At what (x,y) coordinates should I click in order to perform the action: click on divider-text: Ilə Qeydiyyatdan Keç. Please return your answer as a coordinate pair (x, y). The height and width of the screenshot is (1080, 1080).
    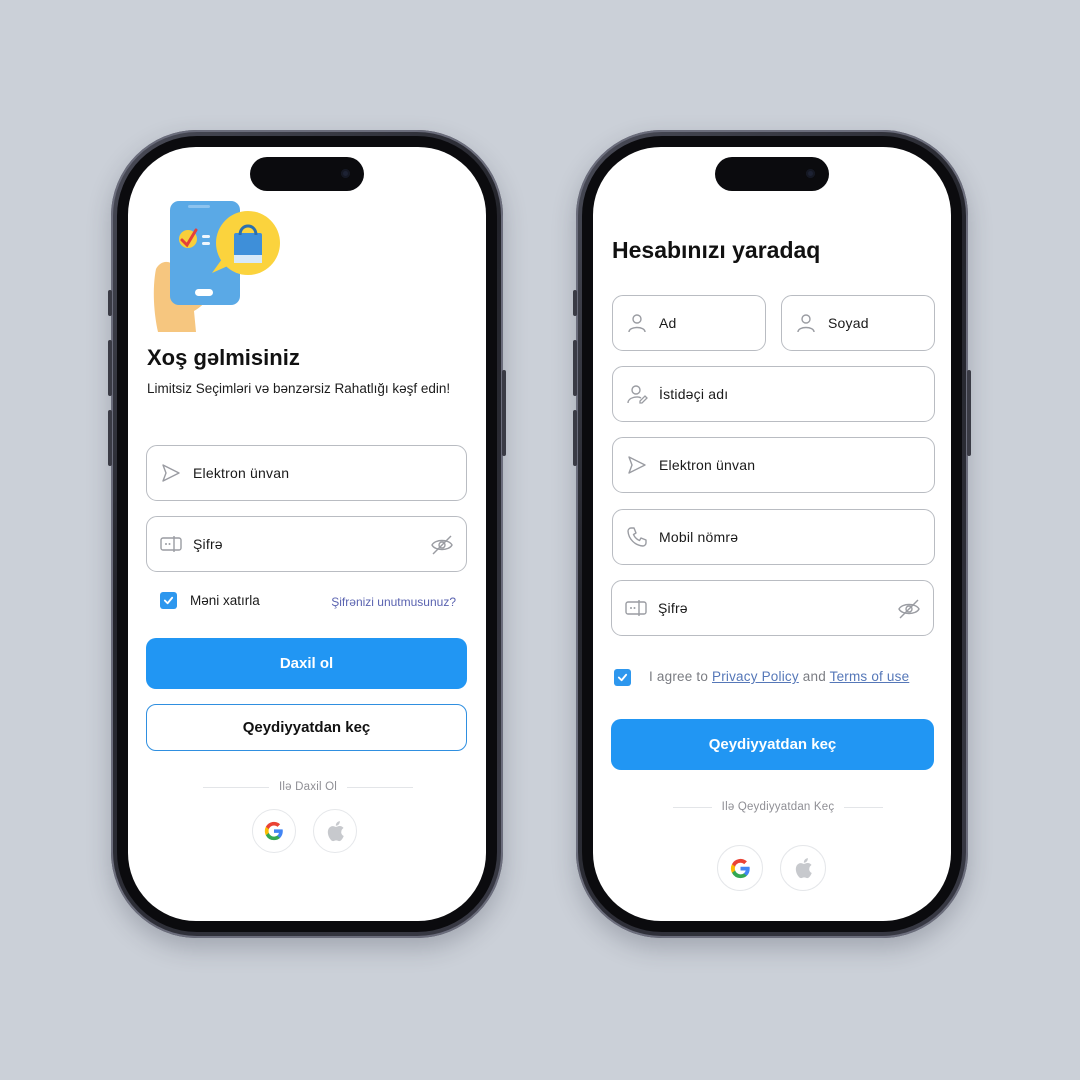
    Looking at the image, I should click on (778, 807).